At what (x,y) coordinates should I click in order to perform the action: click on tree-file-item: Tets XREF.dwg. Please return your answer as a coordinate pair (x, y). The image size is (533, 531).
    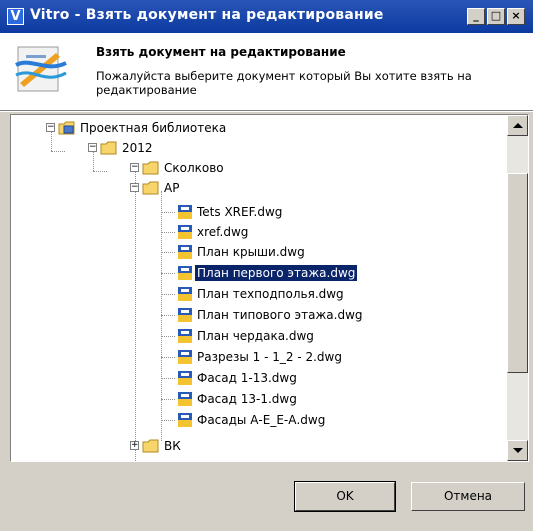
    Looking at the image, I should click on (211, 212).